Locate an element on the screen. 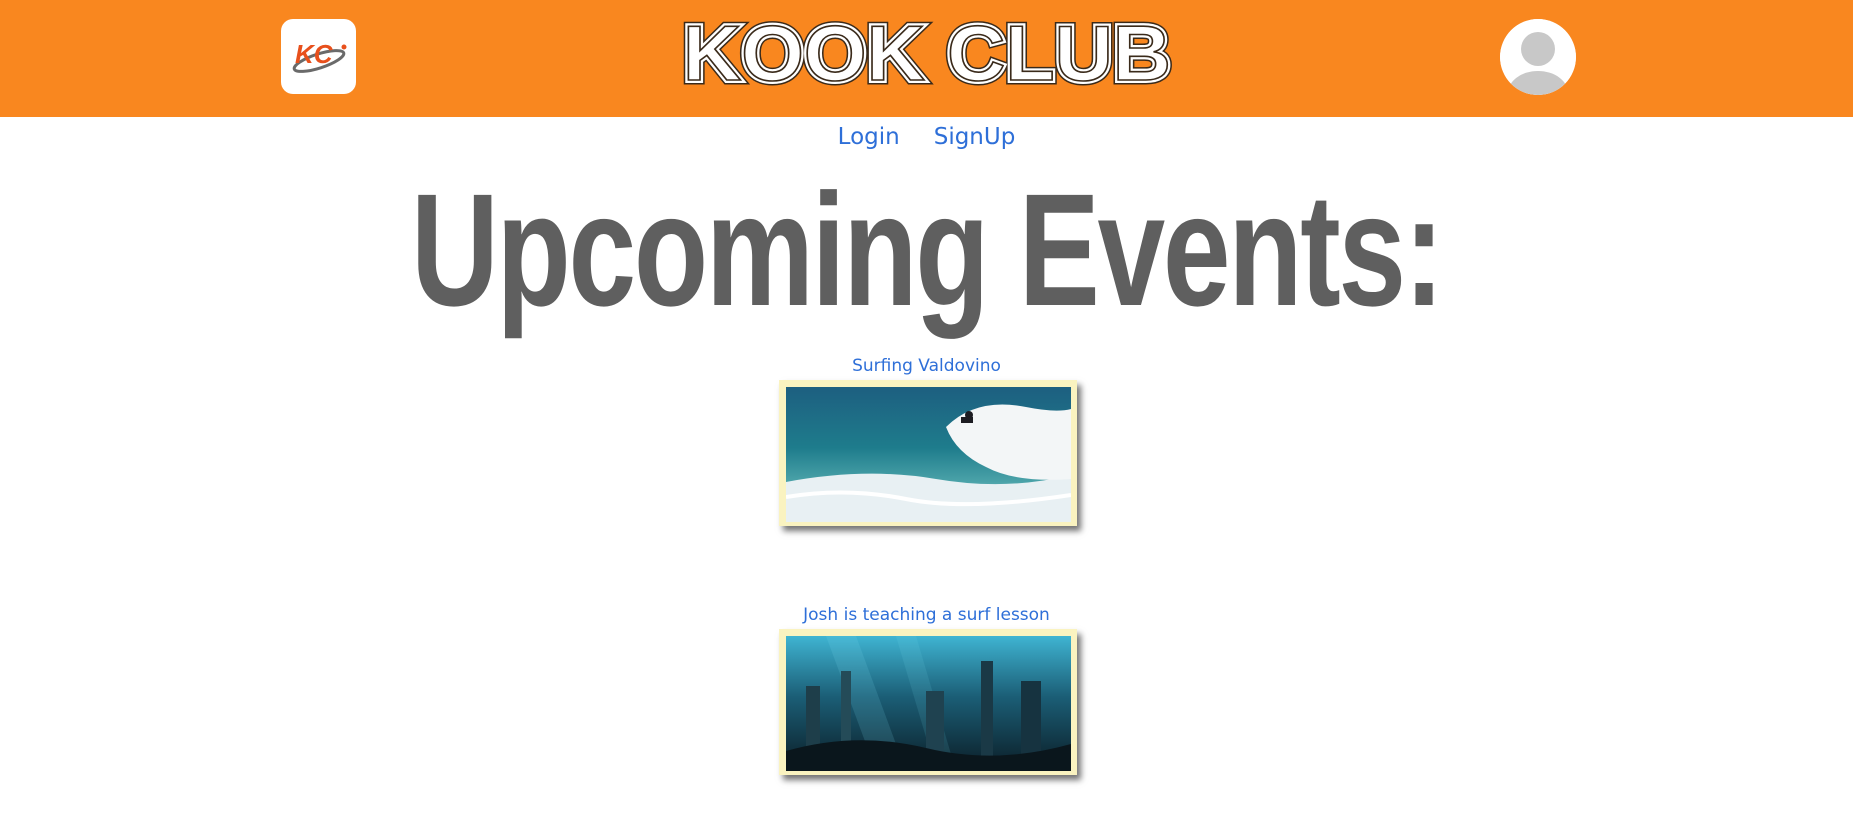  event-title-link: Surfing Valdovino is located at coordinates (926, 366).